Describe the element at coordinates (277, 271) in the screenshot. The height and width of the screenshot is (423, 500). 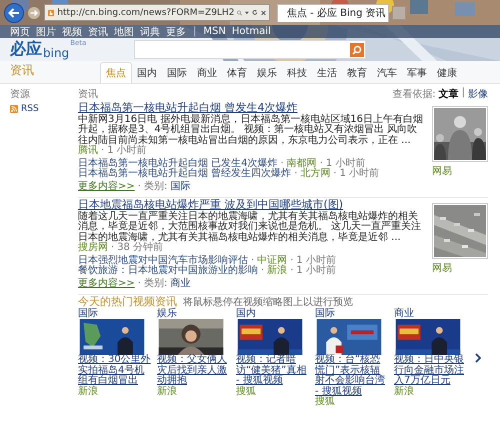
I see `source-link: 新浪` at that location.